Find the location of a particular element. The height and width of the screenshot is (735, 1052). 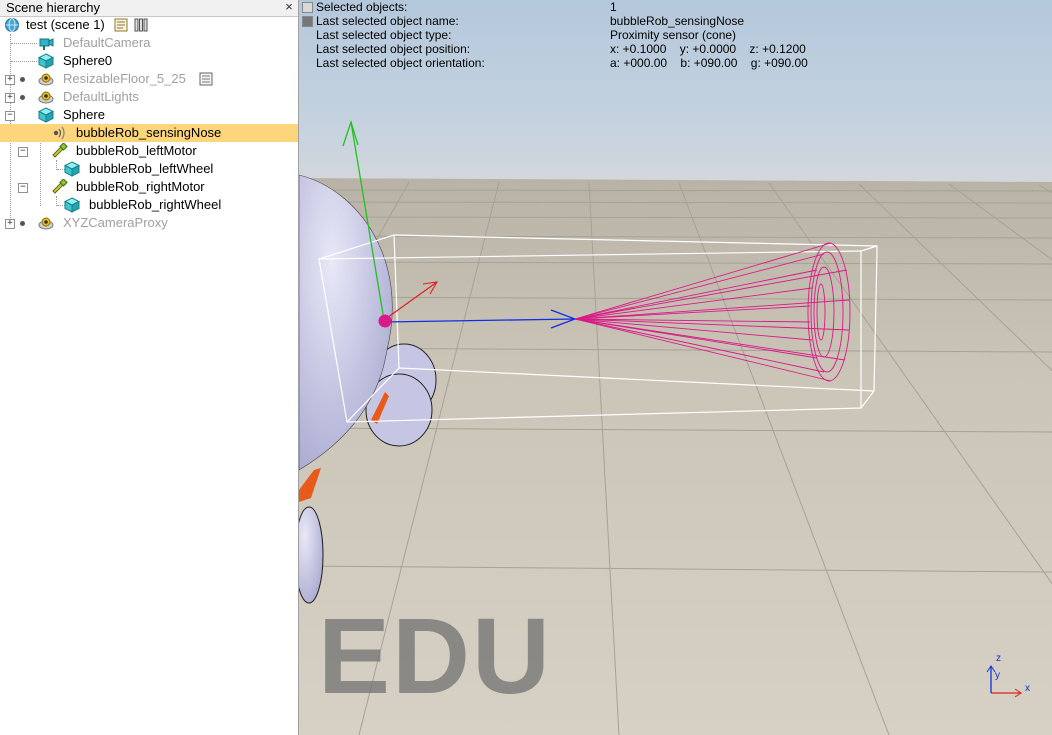

tree-item-label: DefaultCamera is located at coordinates (107, 42).